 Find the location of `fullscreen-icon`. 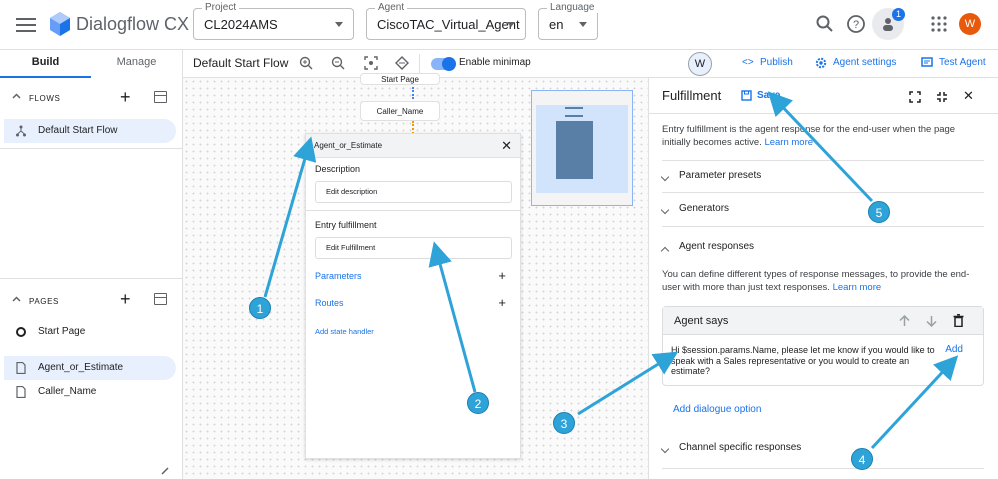

fullscreen-icon is located at coordinates (915, 97).